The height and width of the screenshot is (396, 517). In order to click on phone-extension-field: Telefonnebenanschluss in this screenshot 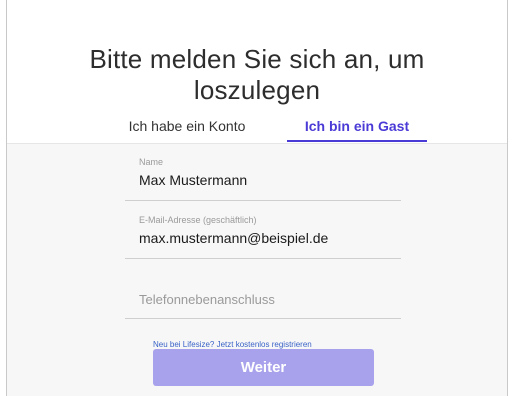, I will do `click(263, 299)`.